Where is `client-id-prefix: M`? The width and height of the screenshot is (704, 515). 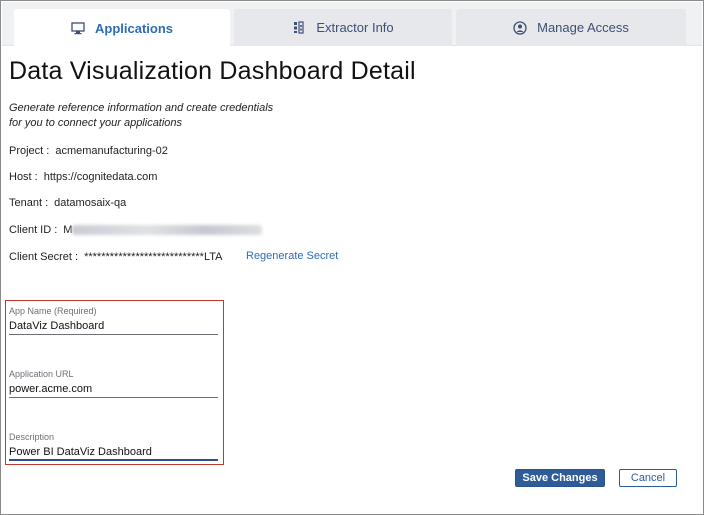
client-id-prefix: M is located at coordinates (68, 230).